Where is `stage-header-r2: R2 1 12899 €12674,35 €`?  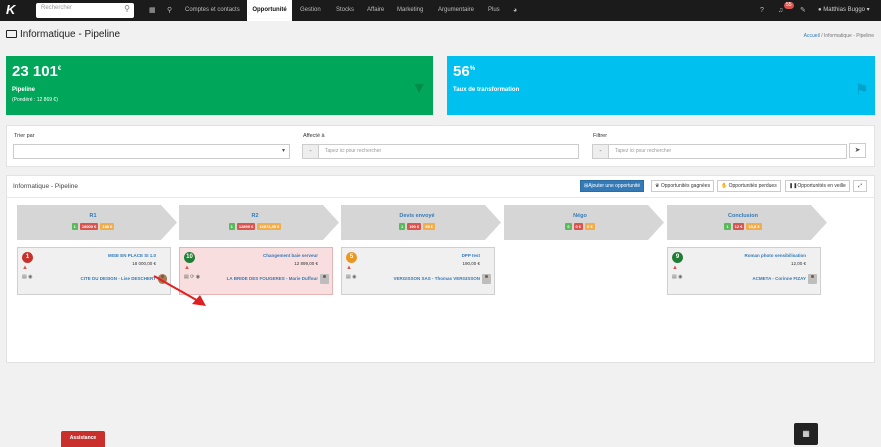 stage-header-r2: R2 1 12899 €12674,35 € is located at coordinates (259, 222).